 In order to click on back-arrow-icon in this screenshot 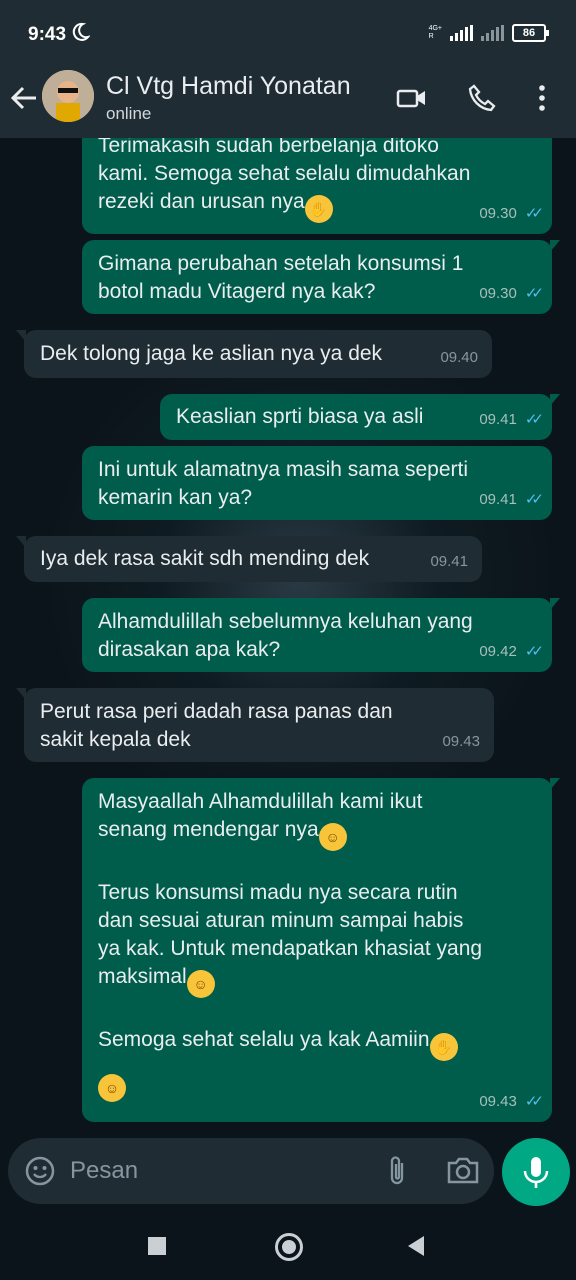, I will do `click(24, 98)`.